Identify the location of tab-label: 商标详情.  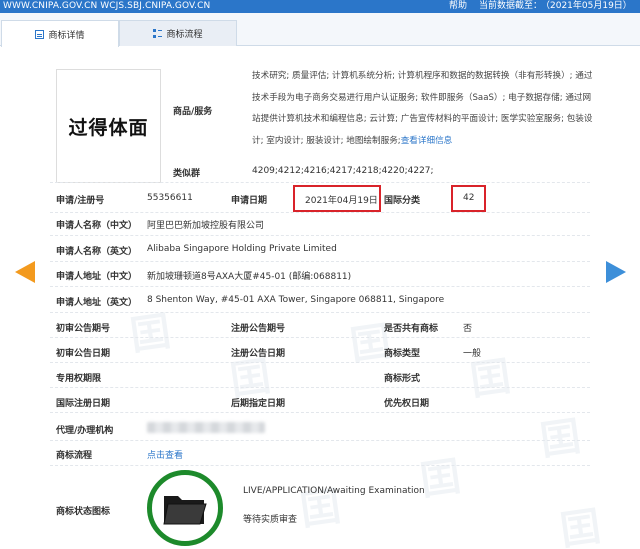
(66, 35).